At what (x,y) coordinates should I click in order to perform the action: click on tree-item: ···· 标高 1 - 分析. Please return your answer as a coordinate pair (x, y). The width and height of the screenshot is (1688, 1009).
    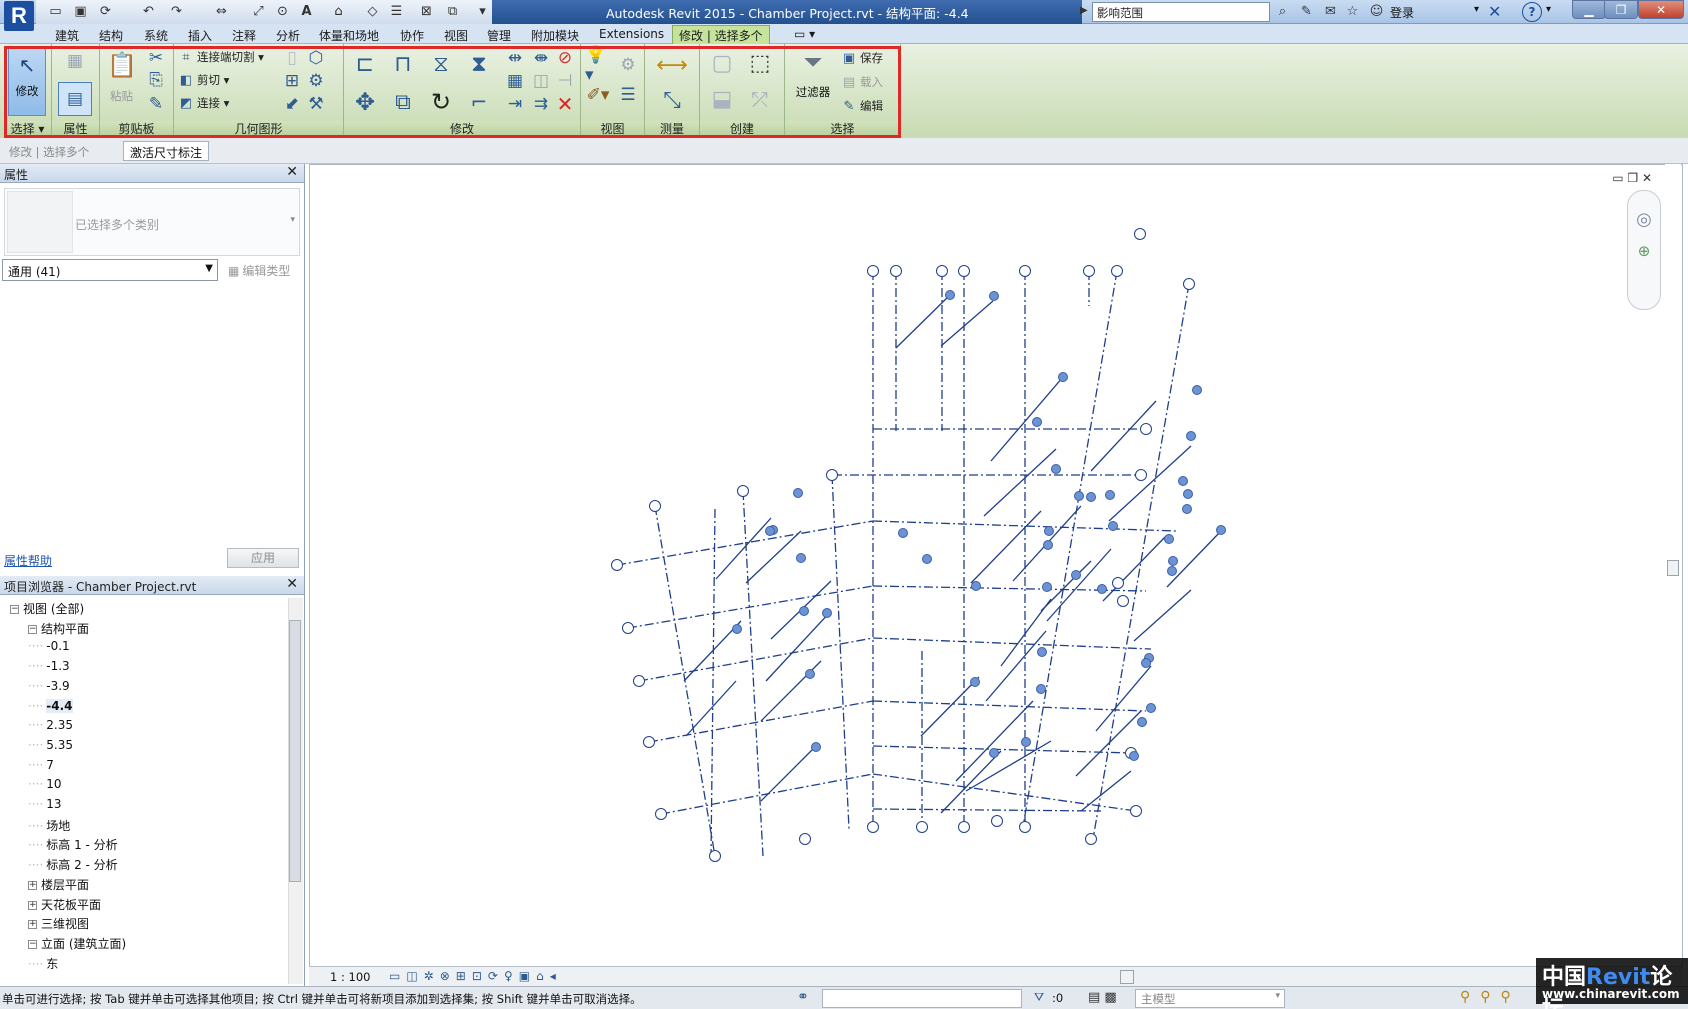
    Looking at the image, I should click on (73, 844).